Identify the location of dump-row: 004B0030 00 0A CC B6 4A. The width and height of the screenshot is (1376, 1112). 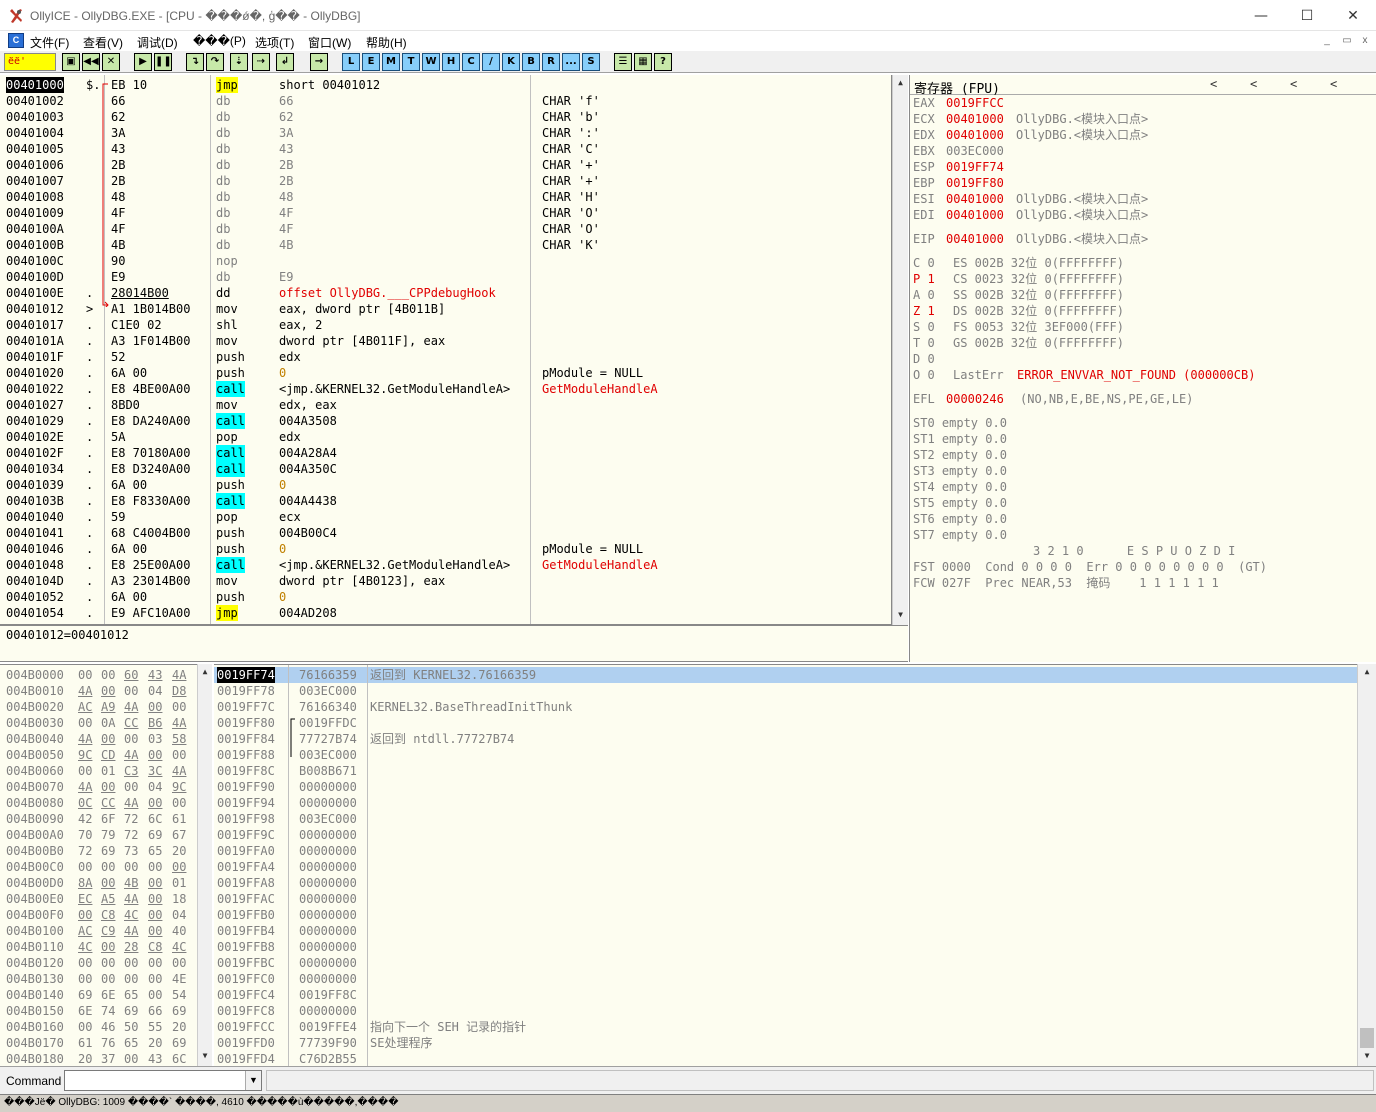
(98, 723).